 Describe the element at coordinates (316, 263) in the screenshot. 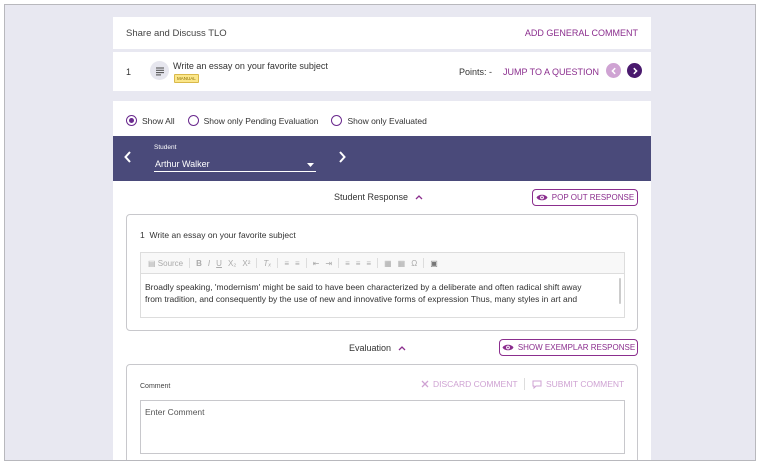

I see `outdent-icon: ⇤` at that location.